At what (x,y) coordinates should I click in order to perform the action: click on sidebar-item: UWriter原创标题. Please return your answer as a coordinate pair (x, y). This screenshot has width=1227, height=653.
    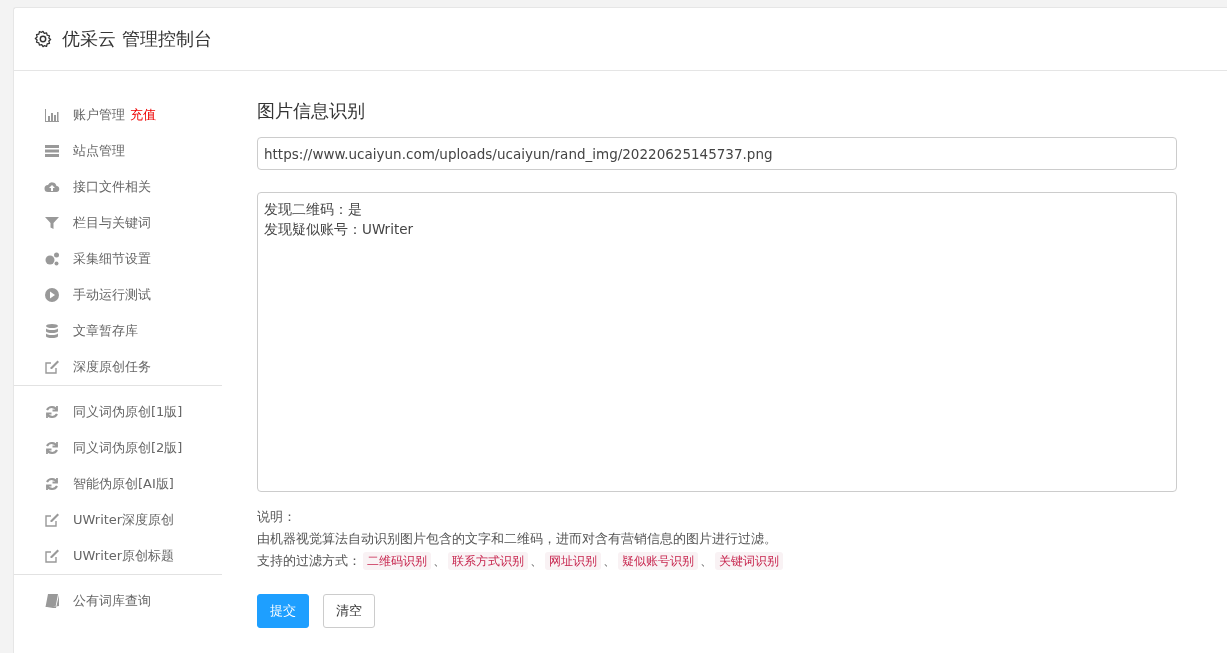
    Looking at the image, I should click on (124, 556).